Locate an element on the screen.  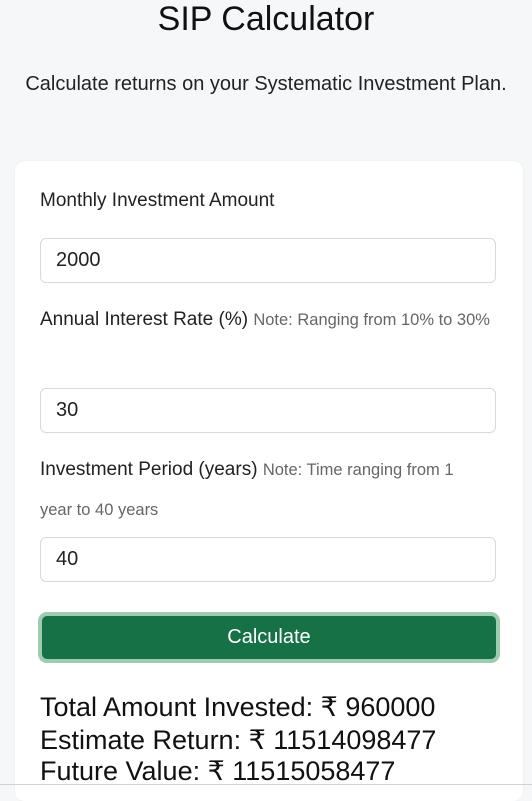
monthly-investment-label: Monthly Investment Amount is located at coordinates (265, 201).